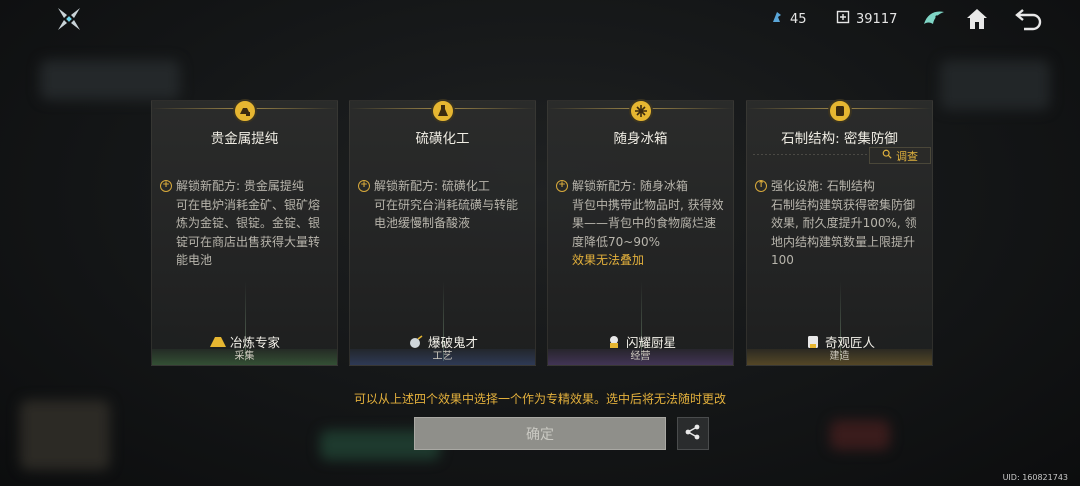 This screenshot has height=486, width=1080. I want to click on currency-resource: 39117, so click(866, 19).